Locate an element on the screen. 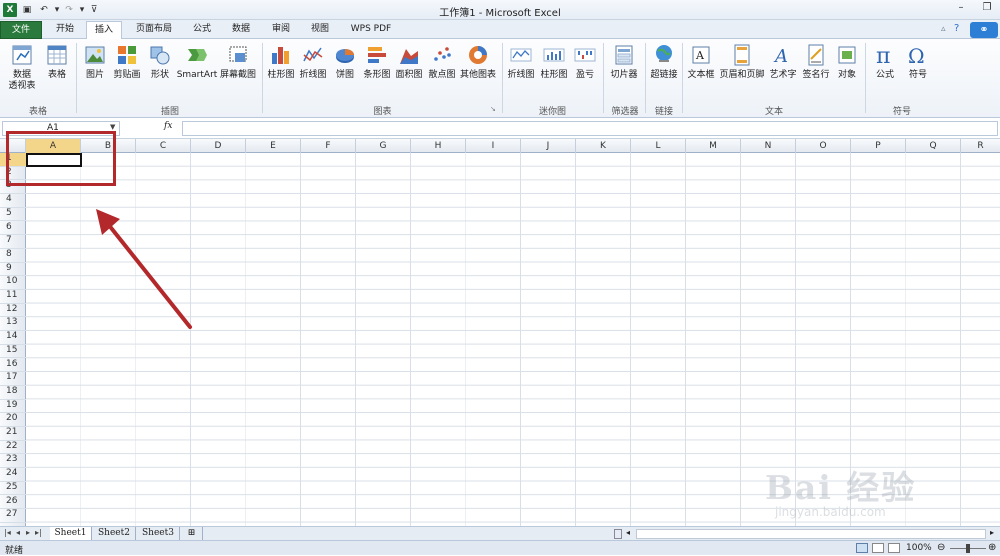  page-break-view-icon is located at coordinates (894, 548).